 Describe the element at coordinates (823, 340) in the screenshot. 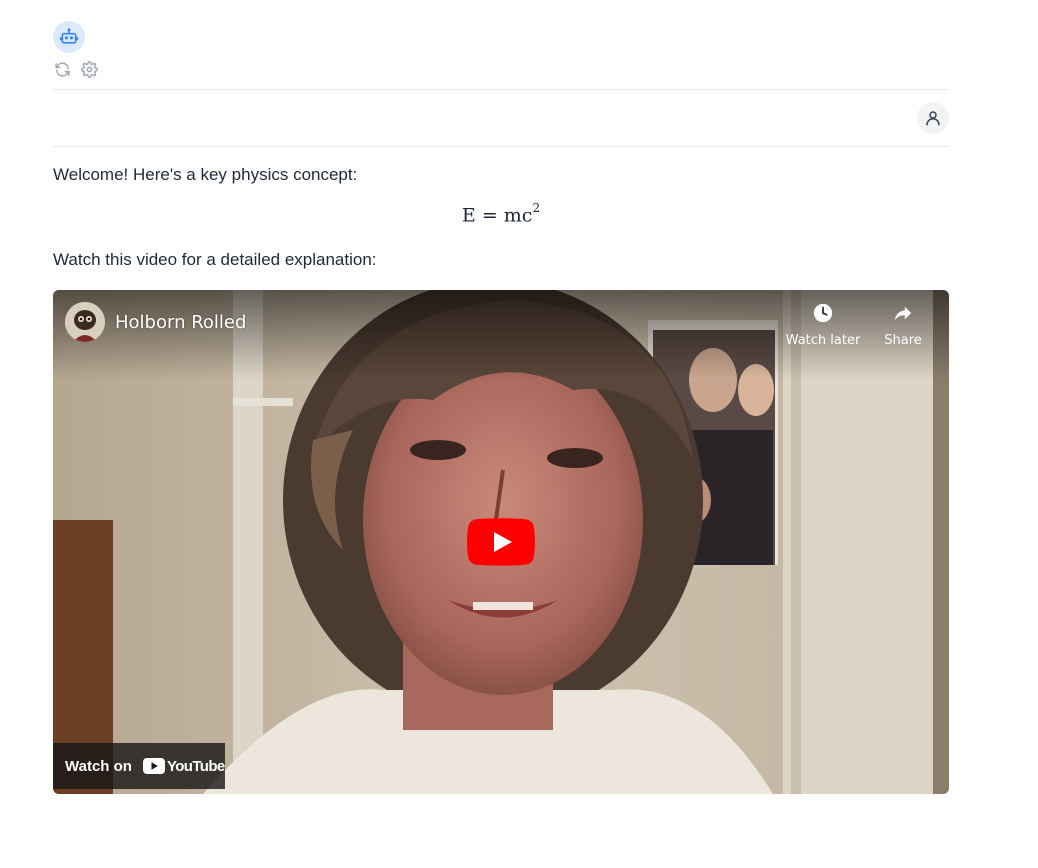

I see `watch-later-label: Watch later` at that location.